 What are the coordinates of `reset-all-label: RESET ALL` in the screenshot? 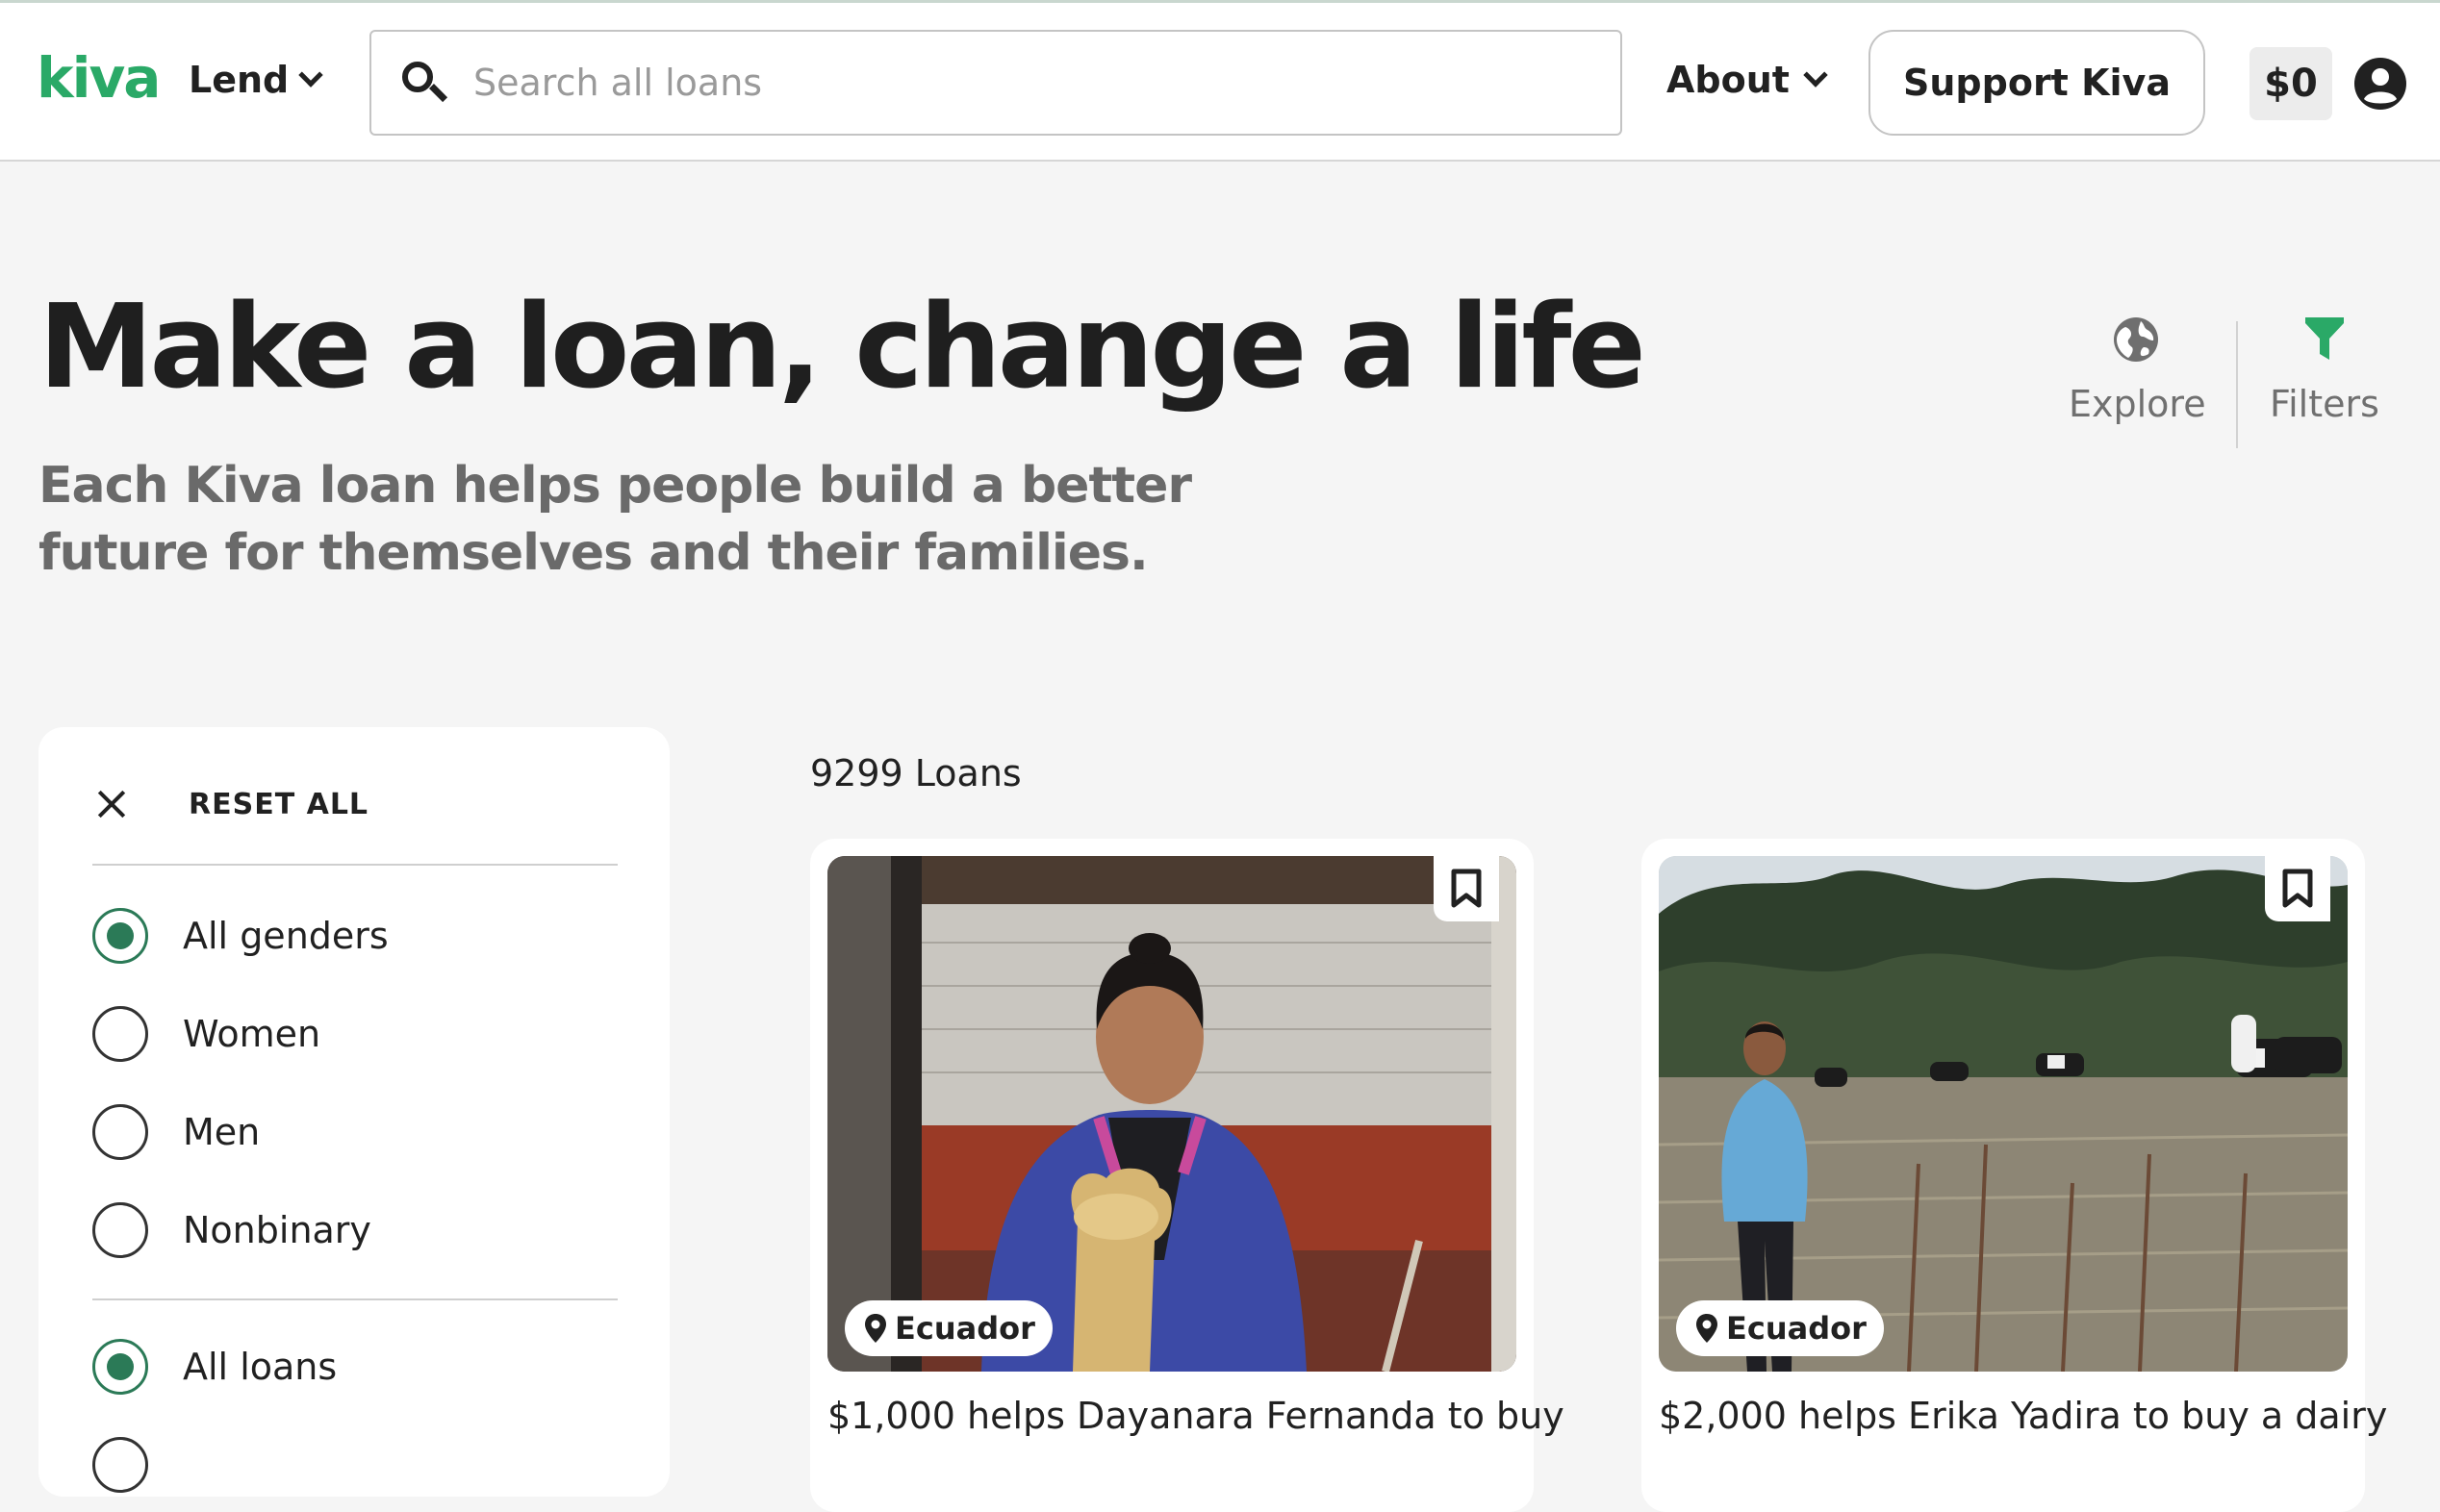 It's located at (279, 804).